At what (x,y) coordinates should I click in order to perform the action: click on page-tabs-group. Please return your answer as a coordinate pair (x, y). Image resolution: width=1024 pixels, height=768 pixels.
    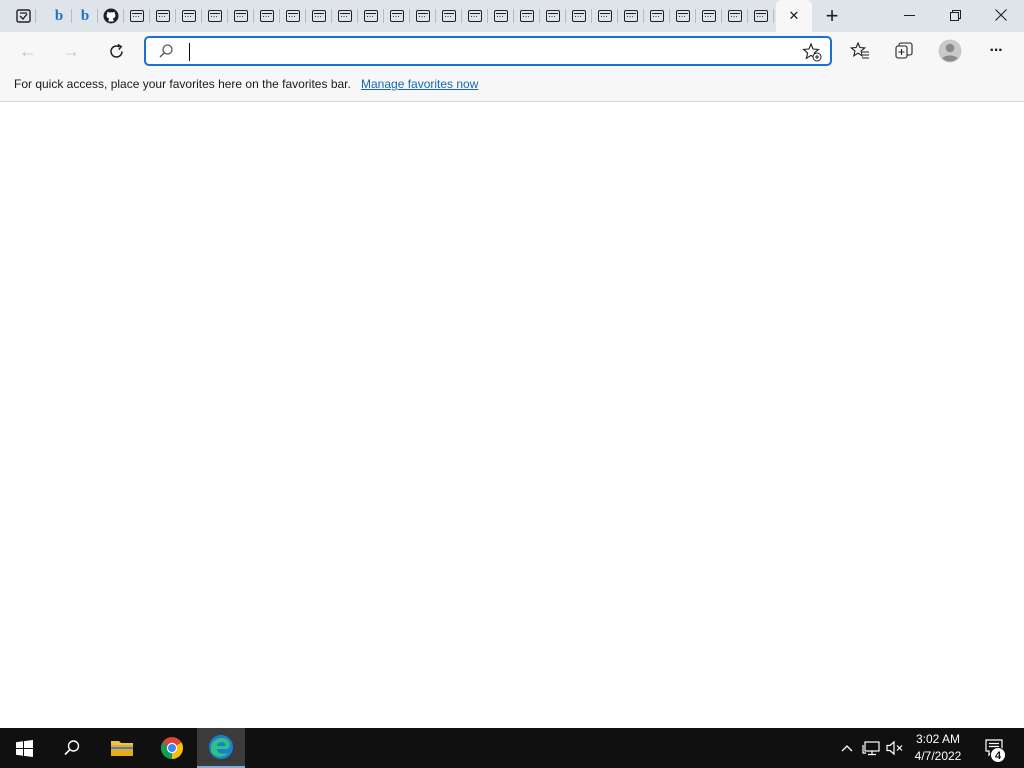
    Looking at the image, I should click on (449, 16).